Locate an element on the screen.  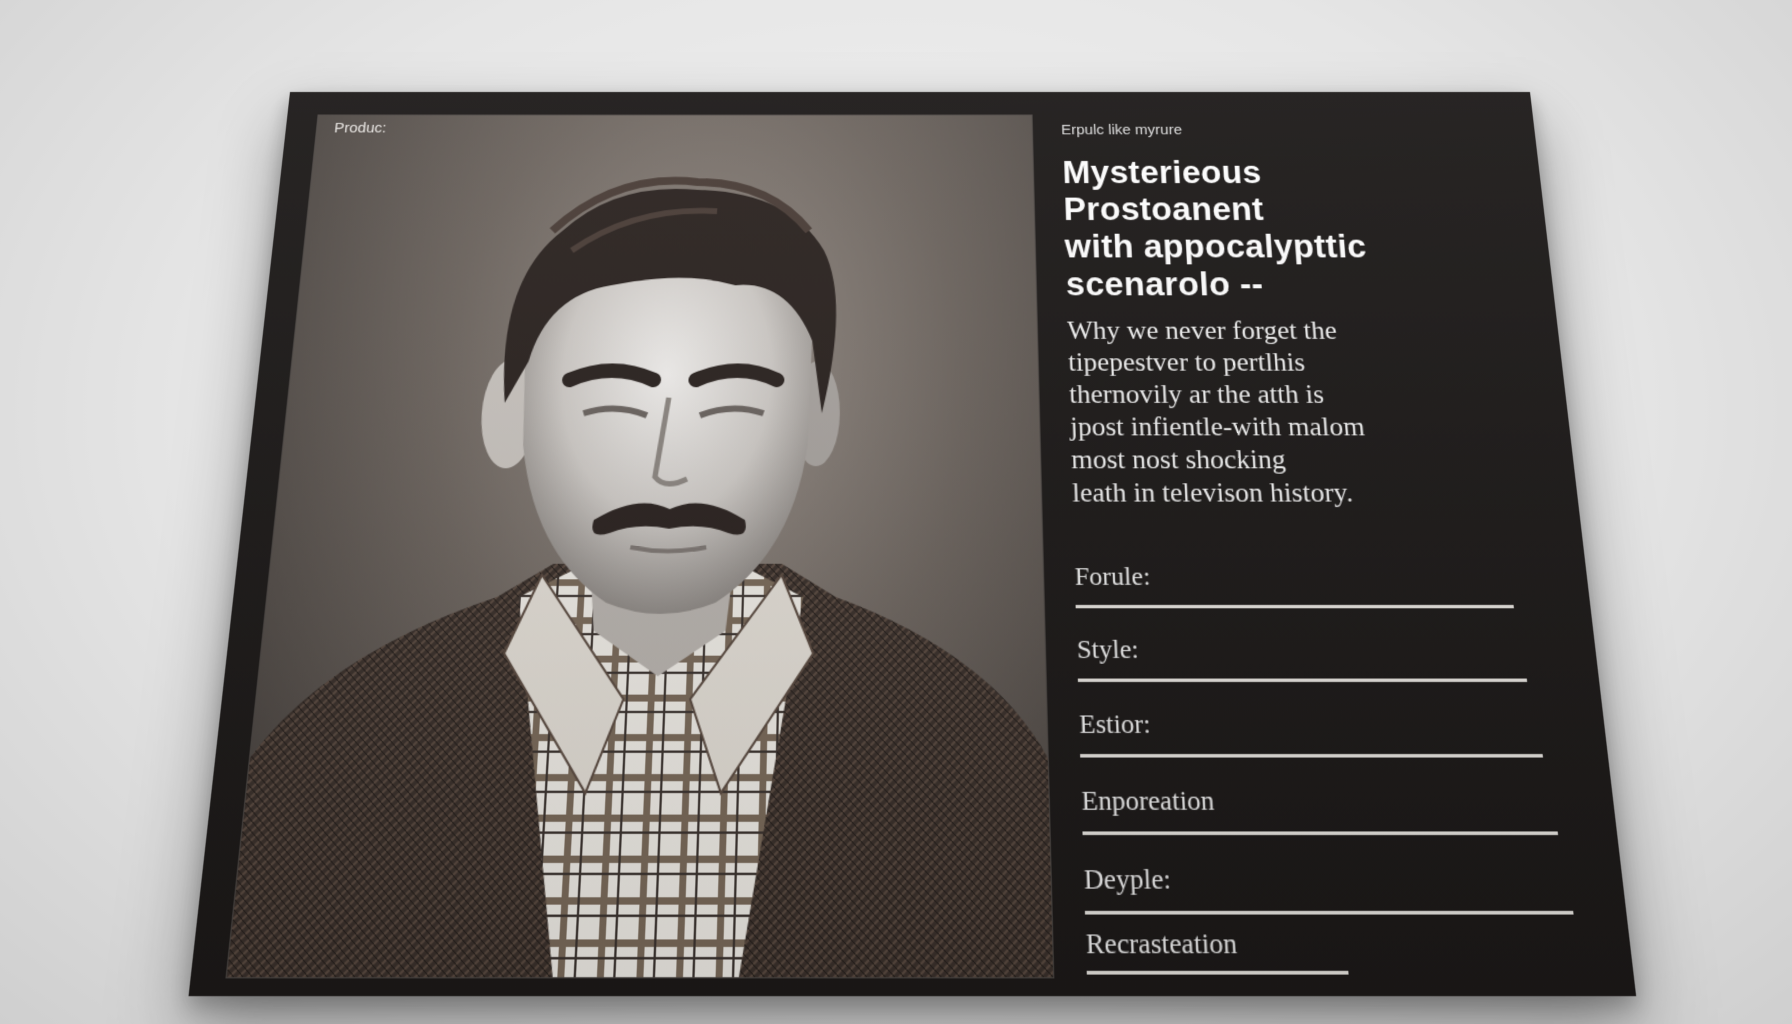
title-line: scenarolo -- is located at coordinates (1165, 284).